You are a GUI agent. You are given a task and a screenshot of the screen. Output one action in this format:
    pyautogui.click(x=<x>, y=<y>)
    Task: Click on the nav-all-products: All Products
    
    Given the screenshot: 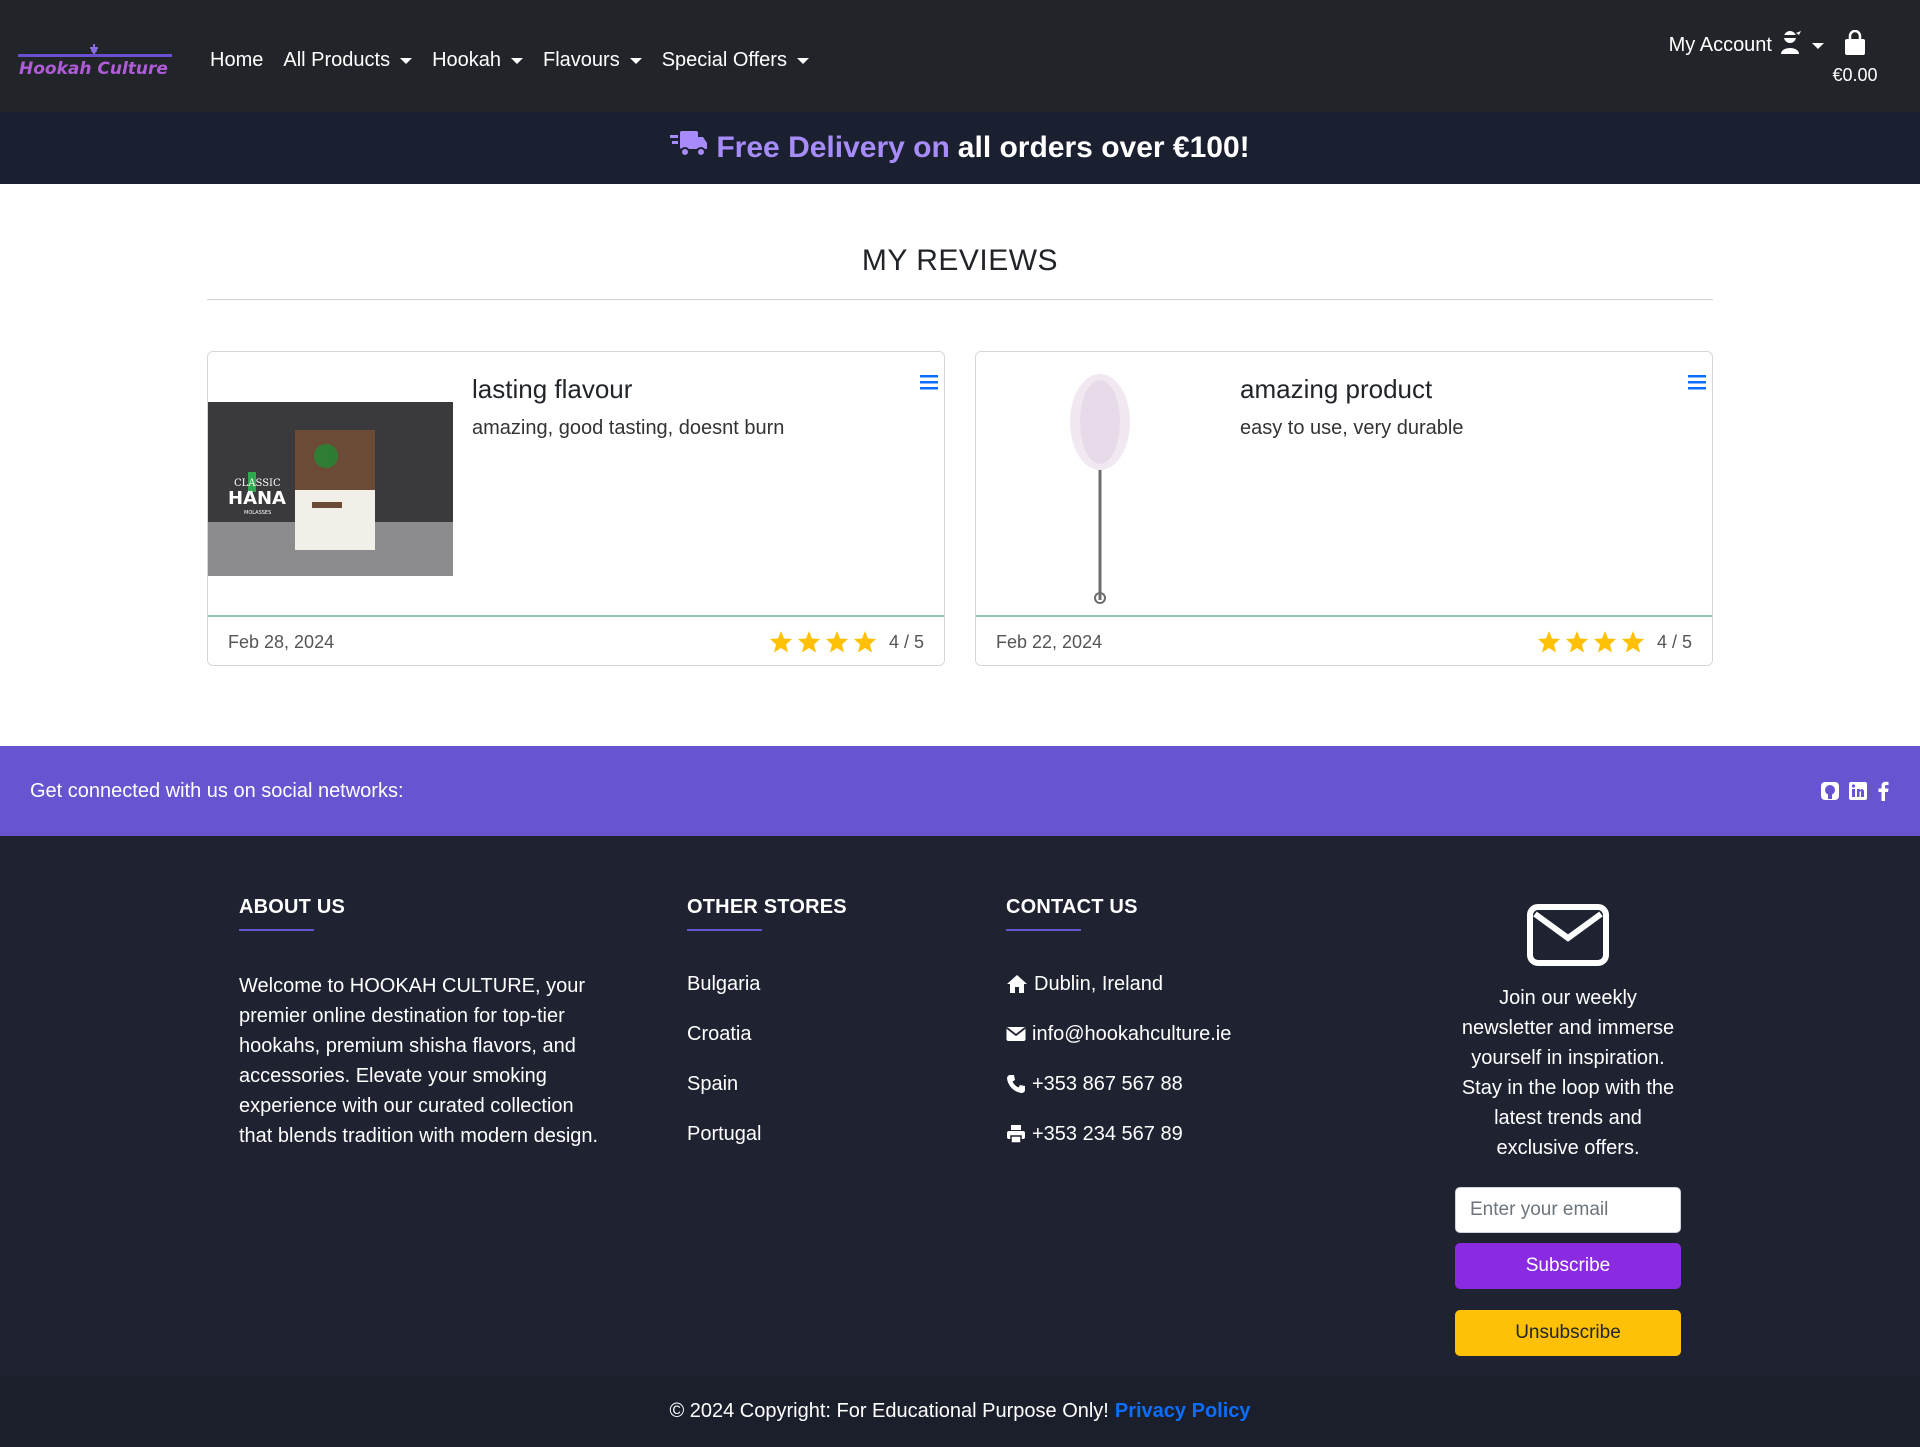 What is the action you would take?
    pyautogui.click(x=347, y=60)
    